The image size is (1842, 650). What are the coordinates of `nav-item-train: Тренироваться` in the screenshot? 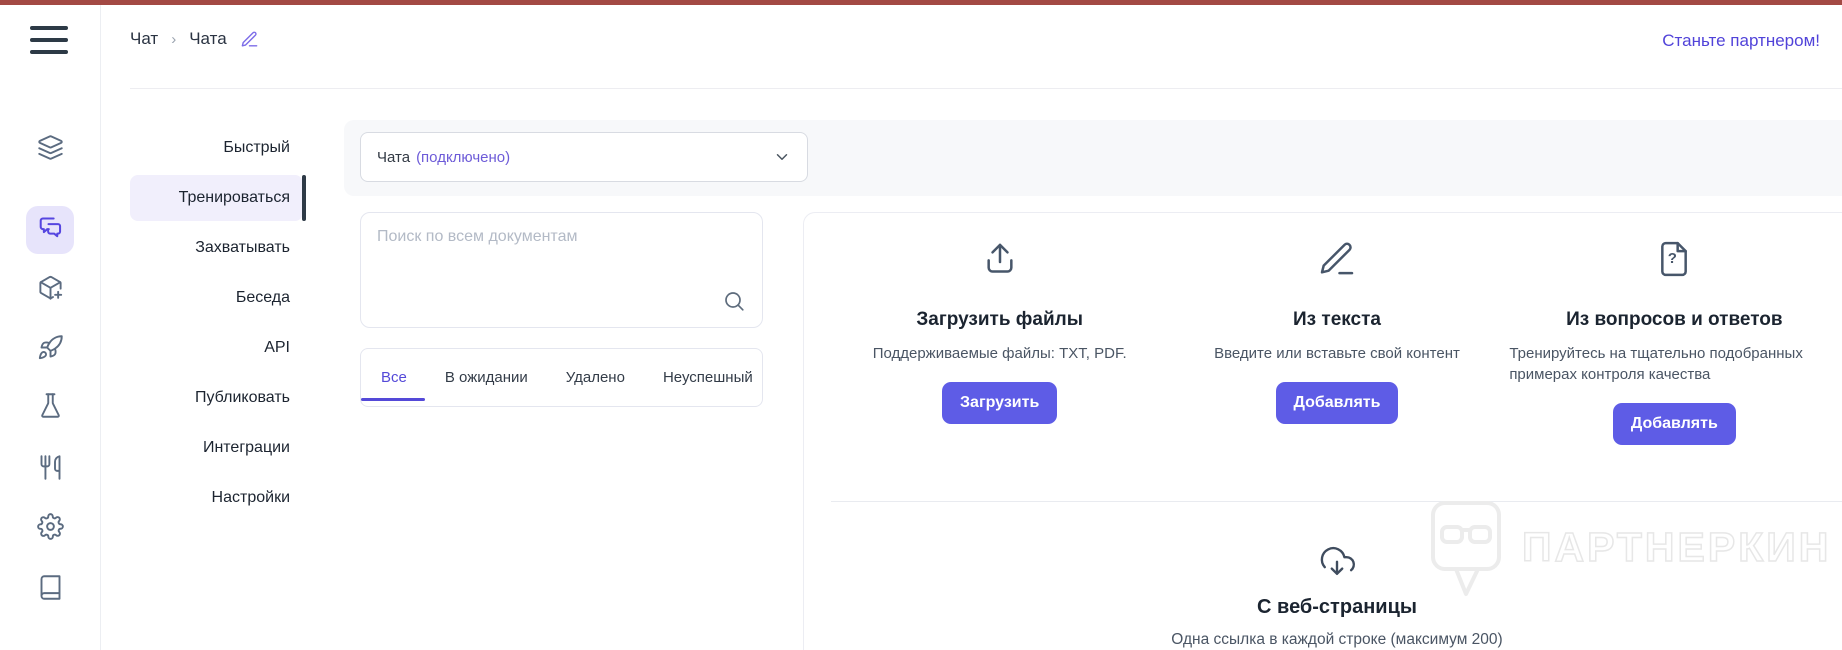 It's located at (218, 198).